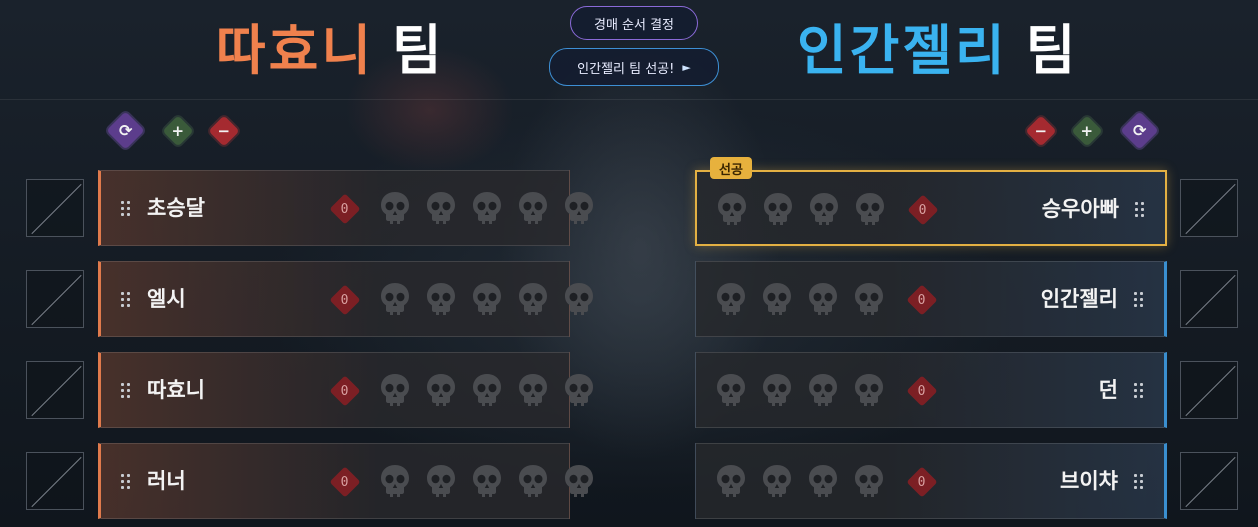 Image resolution: width=1258 pixels, height=527 pixels. Describe the element at coordinates (629, 99) in the screenshot. I see `header-divider` at that location.